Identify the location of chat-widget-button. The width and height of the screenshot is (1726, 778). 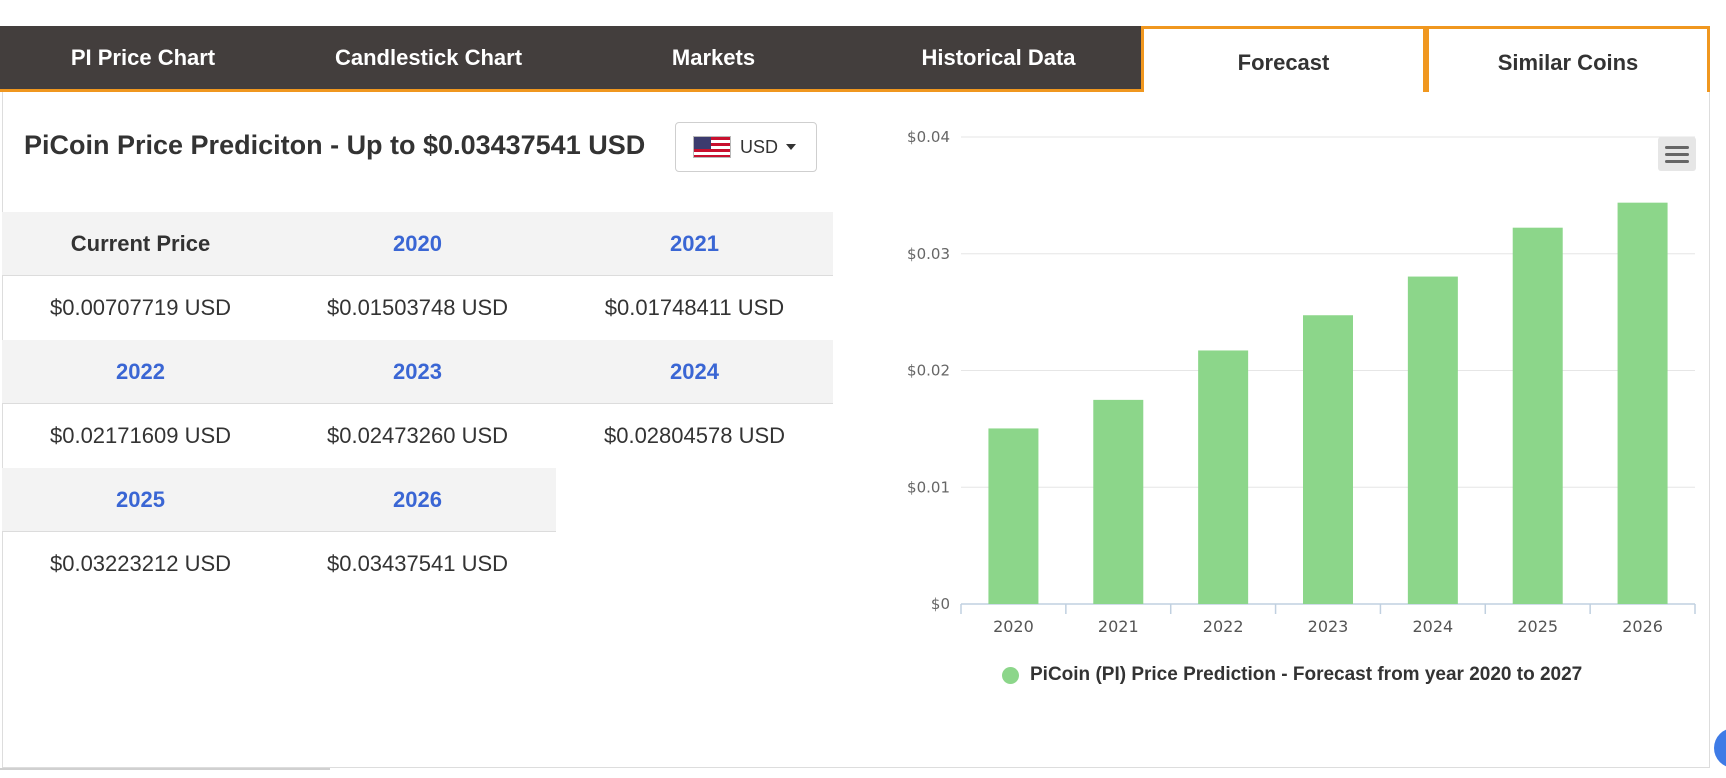
(1720, 748).